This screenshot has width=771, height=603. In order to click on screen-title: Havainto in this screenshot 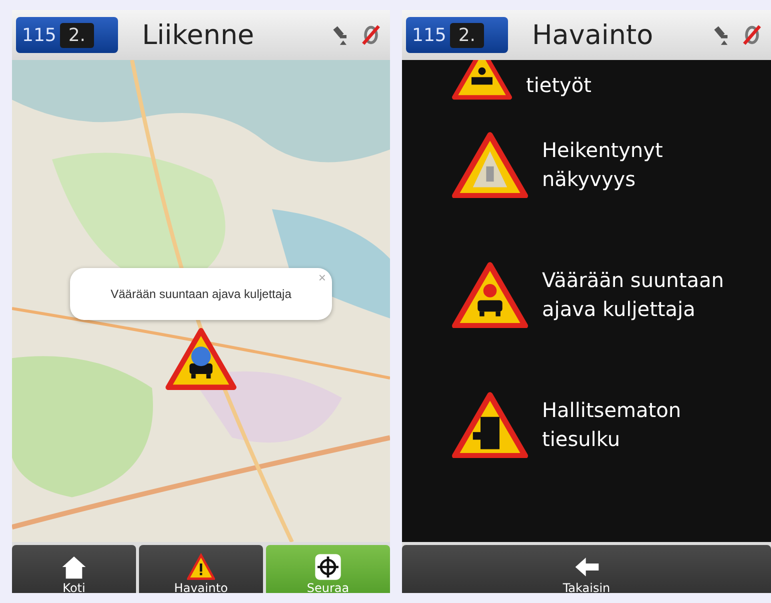, I will do `click(592, 35)`.